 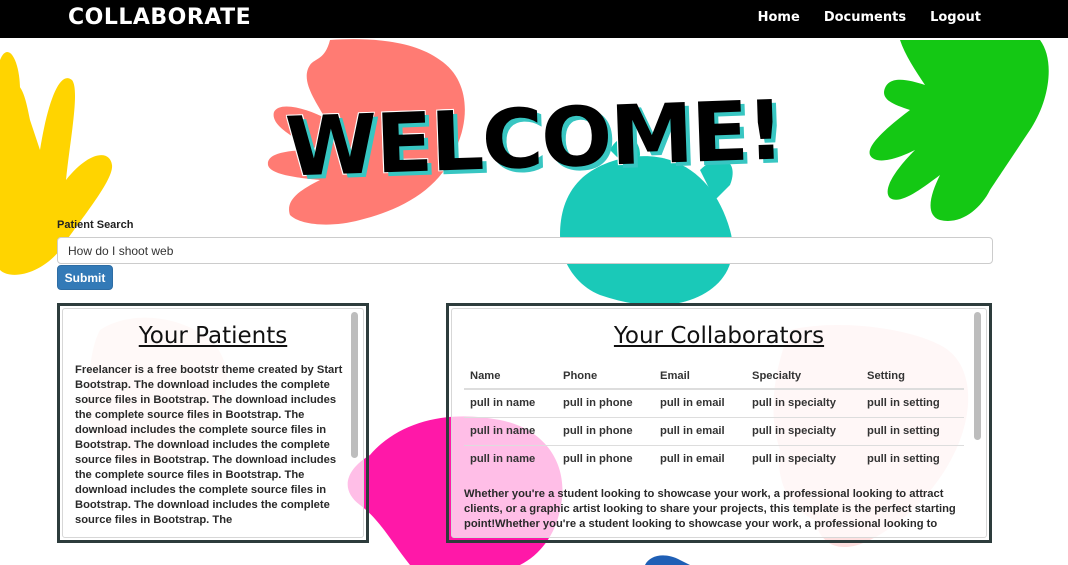 I want to click on column-header-phone: Phone, so click(x=605, y=375).